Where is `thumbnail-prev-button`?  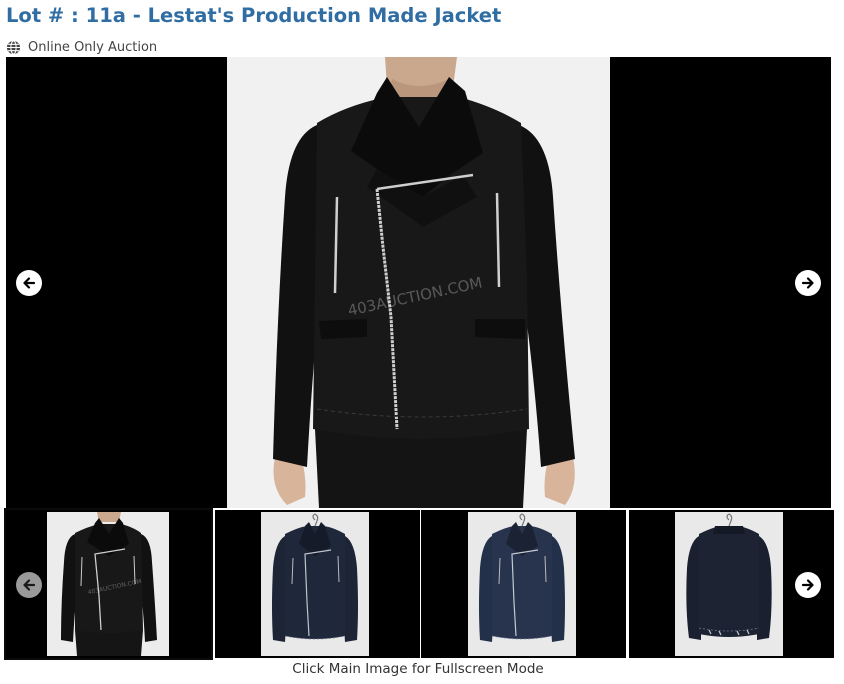 thumbnail-prev-button is located at coordinates (29, 585).